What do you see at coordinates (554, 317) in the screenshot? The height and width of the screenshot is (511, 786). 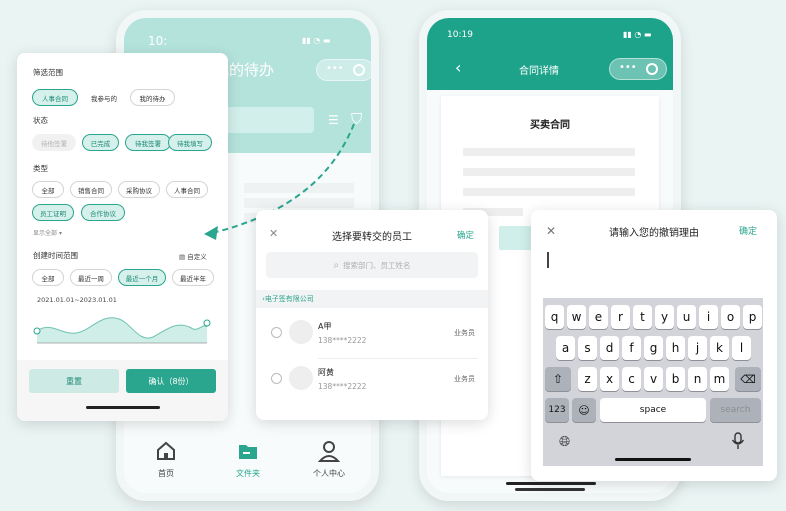 I see `key-q: q` at bounding box center [554, 317].